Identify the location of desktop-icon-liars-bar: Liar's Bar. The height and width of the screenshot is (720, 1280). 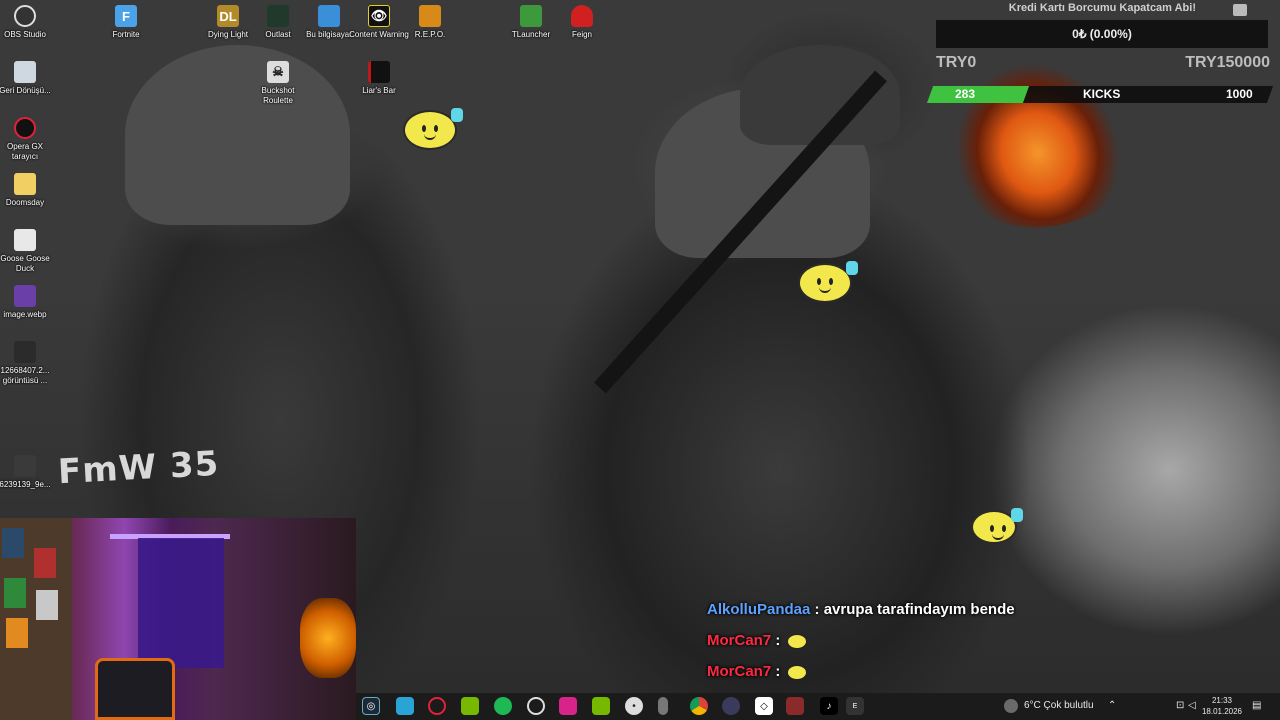
(379, 78).